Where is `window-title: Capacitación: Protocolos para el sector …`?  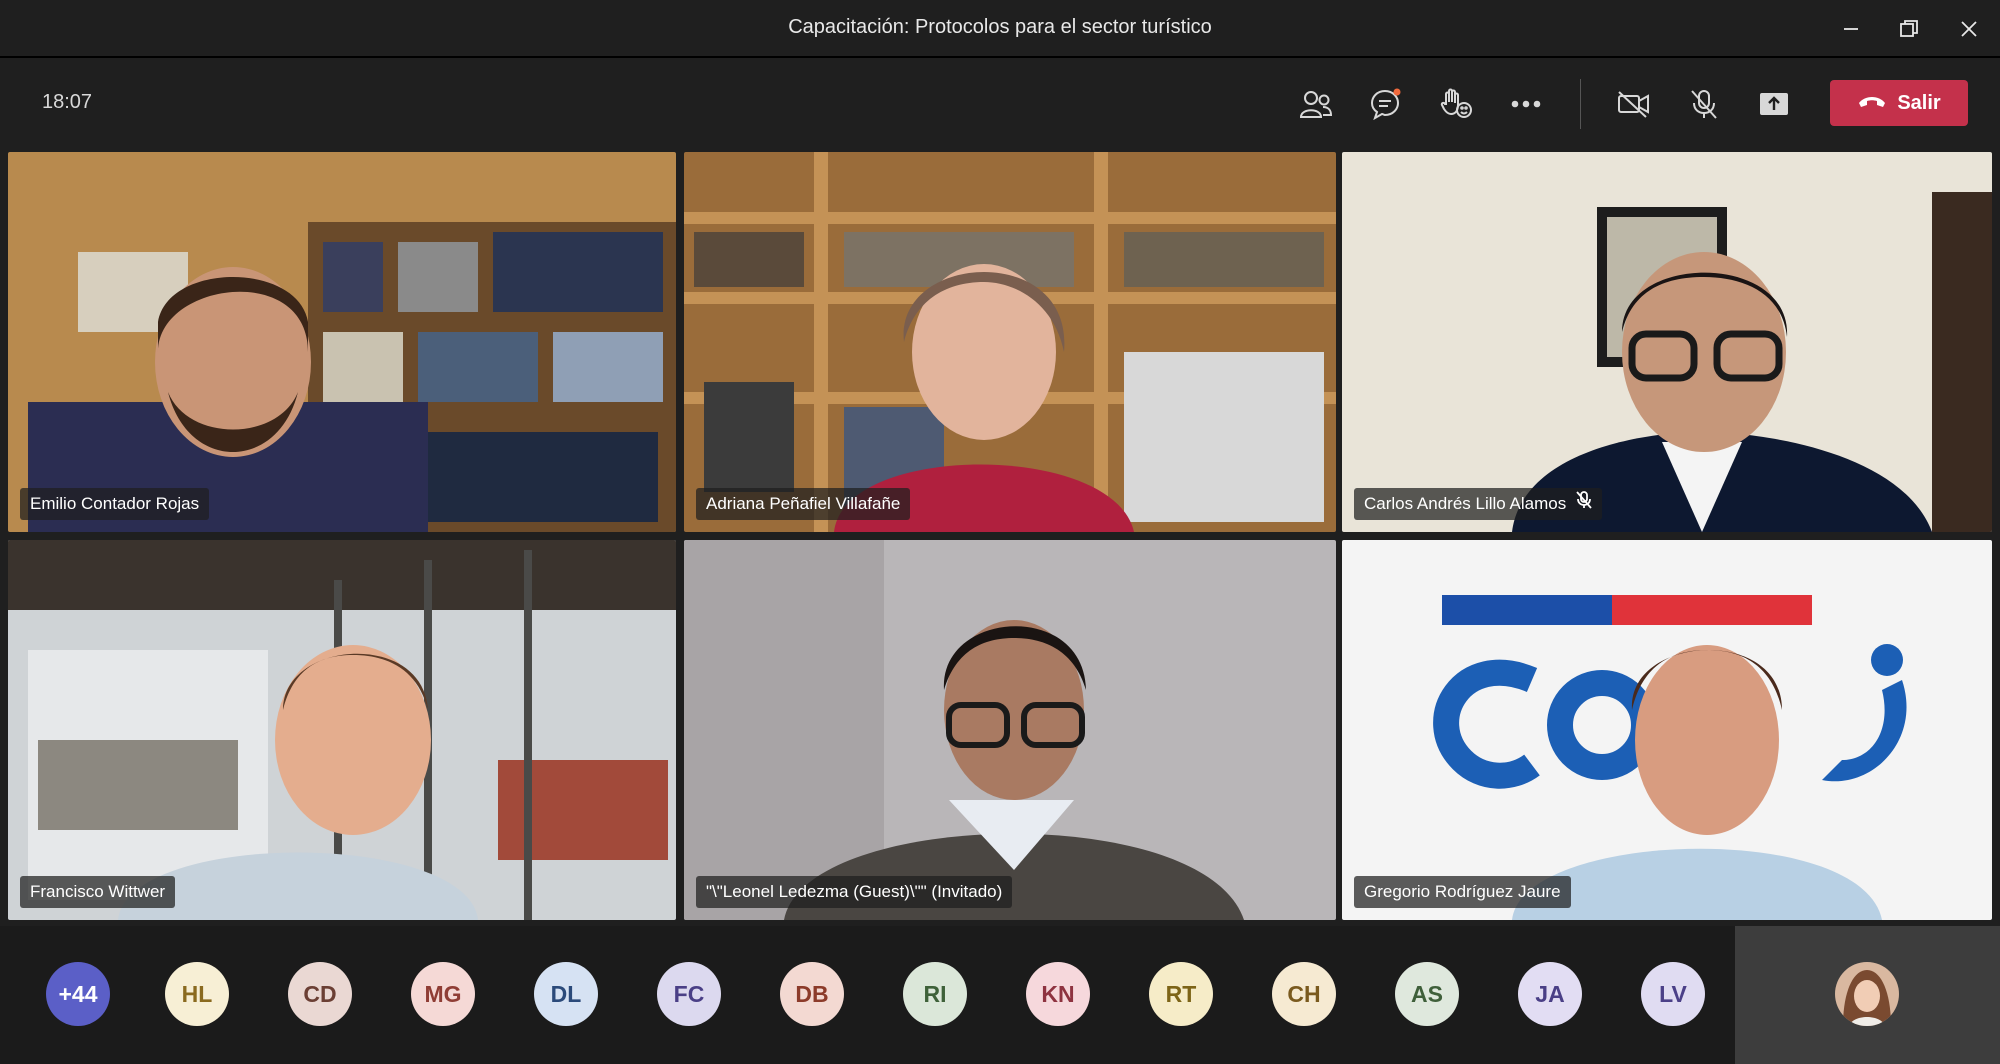 window-title: Capacitación: Protocolos para el sector … is located at coordinates (1000, 27).